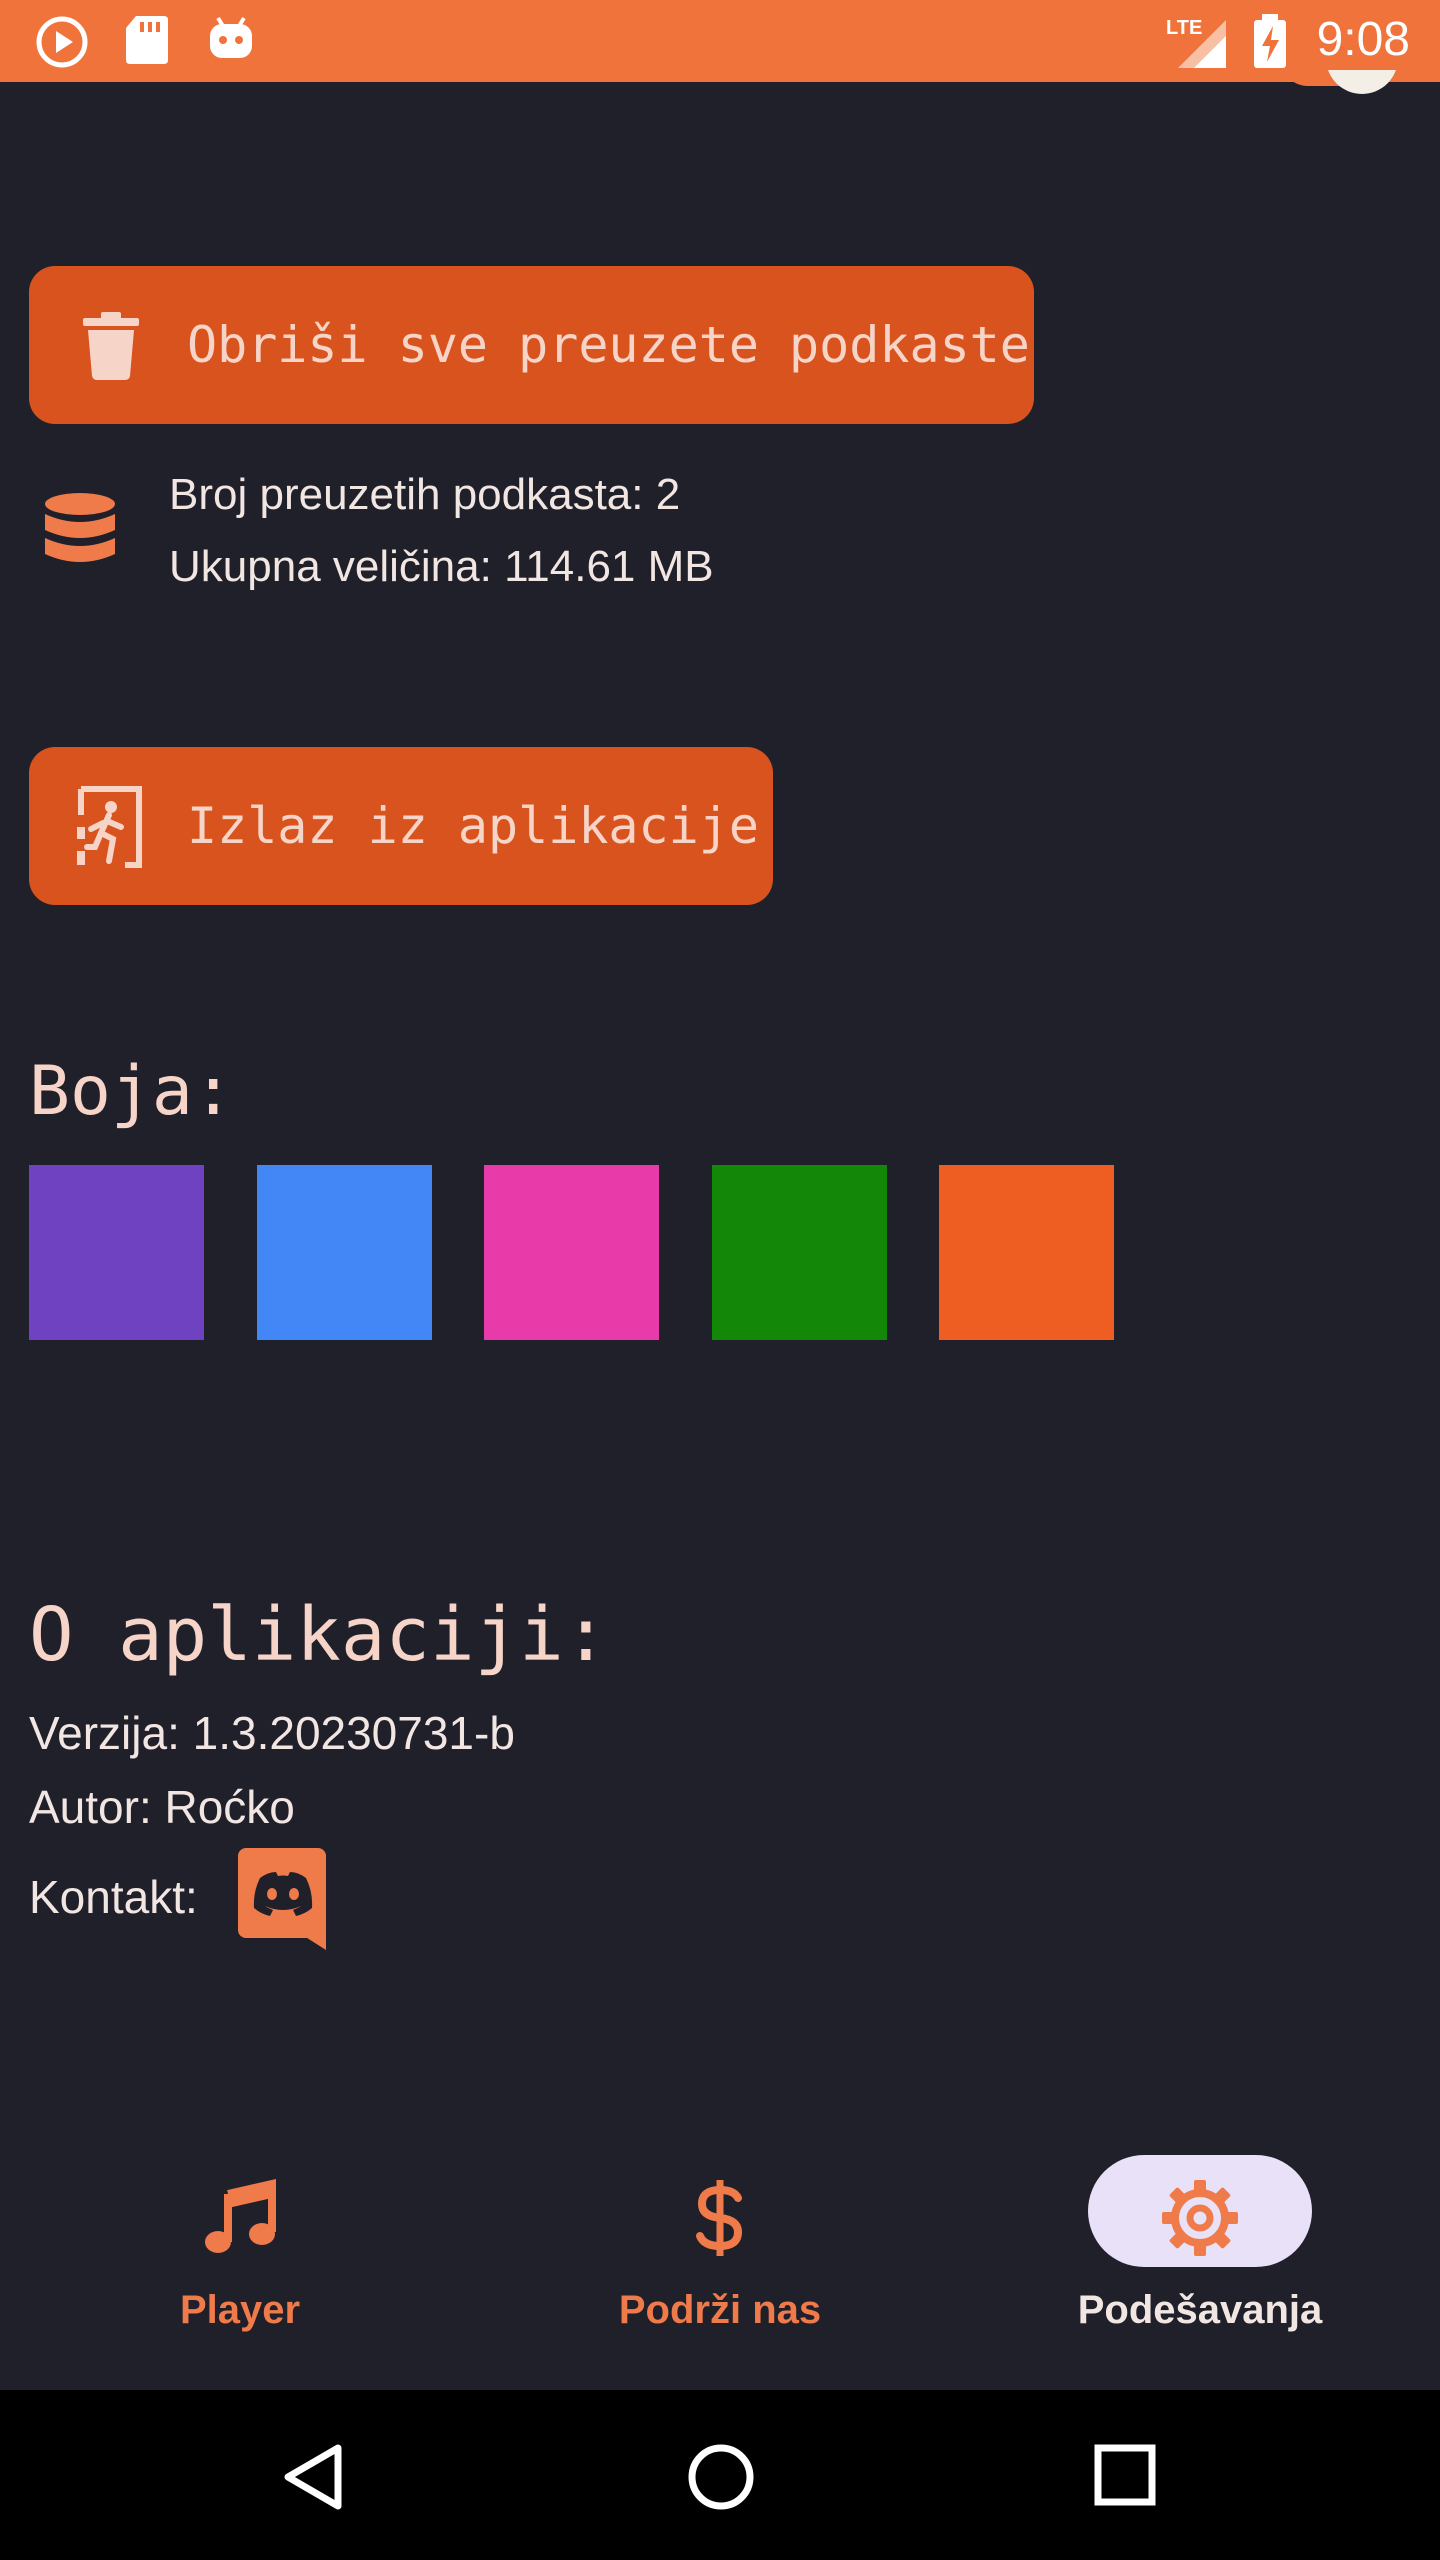  I want to click on gear-icon, so click(1200, 2218).